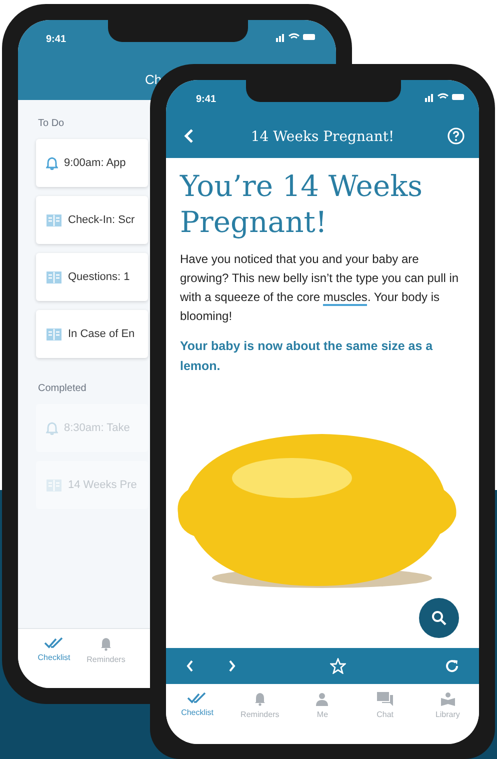  Describe the element at coordinates (323, 137) in the screenshot. I see `screen-title: 14 Weeks Pregnant!` at that location.